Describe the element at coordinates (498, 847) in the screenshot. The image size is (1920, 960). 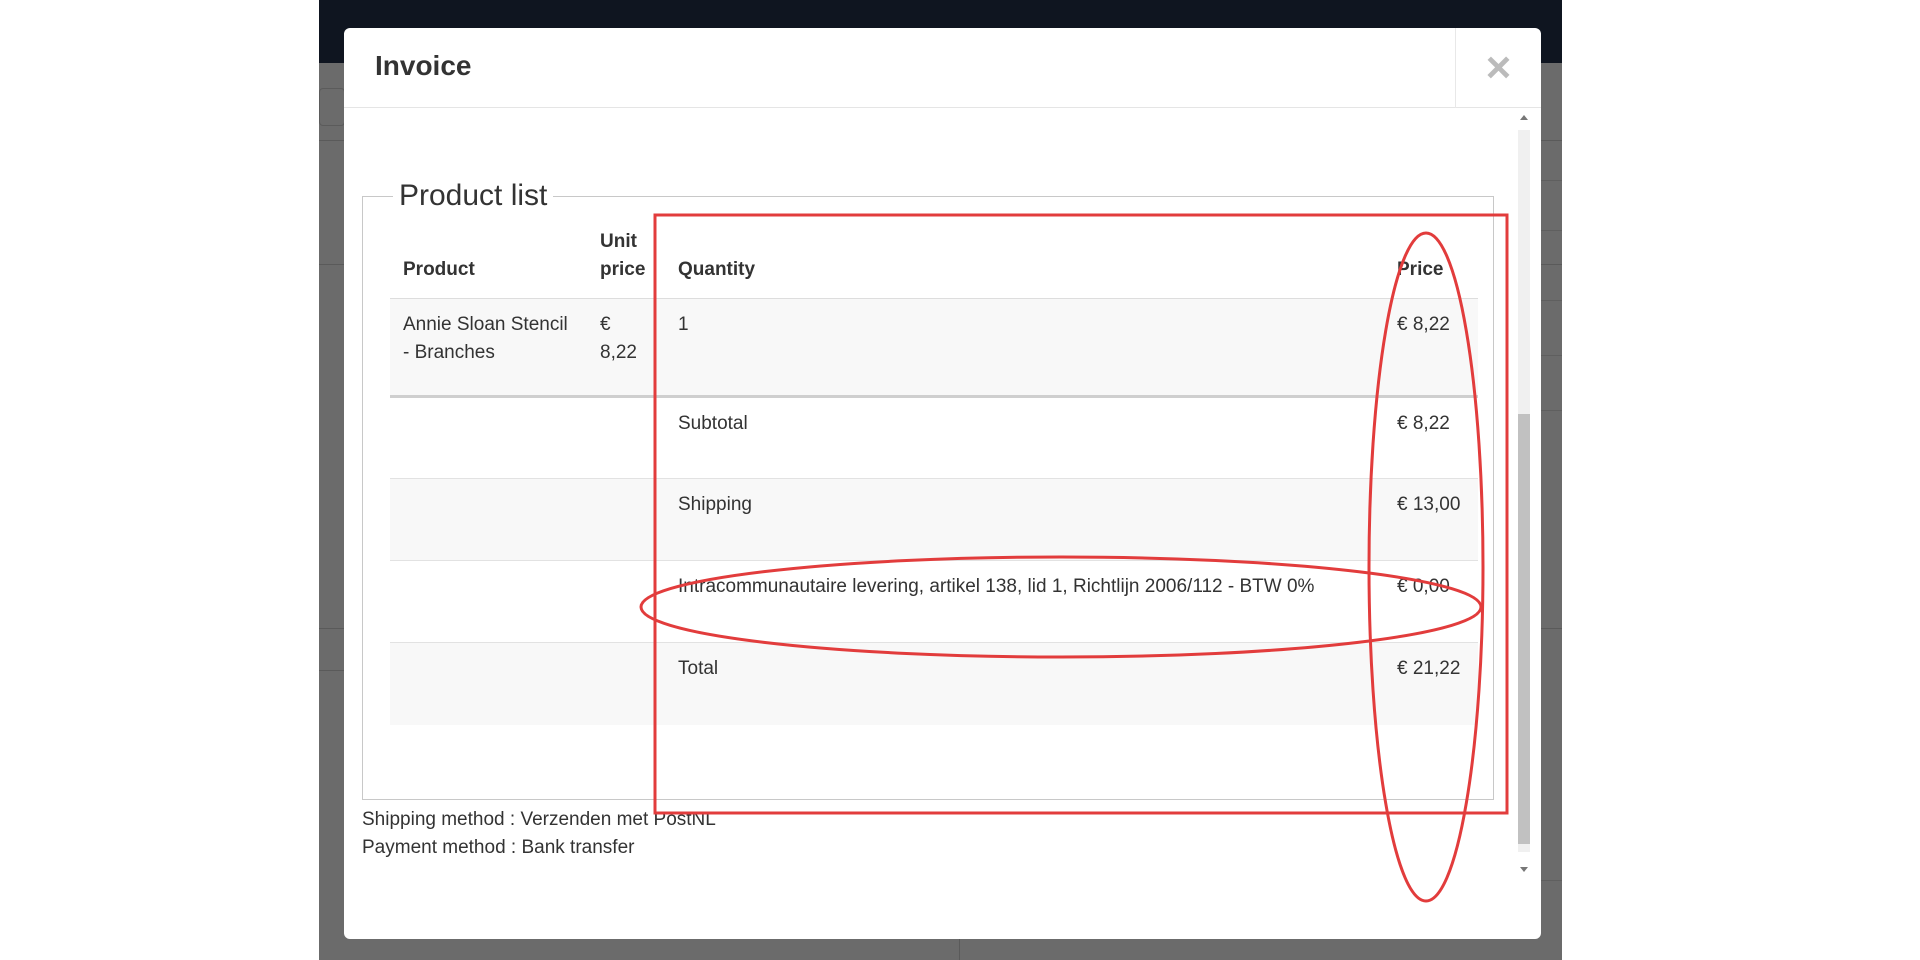
I see `payment-method-text: Payment method : Bank transfer` at that location.